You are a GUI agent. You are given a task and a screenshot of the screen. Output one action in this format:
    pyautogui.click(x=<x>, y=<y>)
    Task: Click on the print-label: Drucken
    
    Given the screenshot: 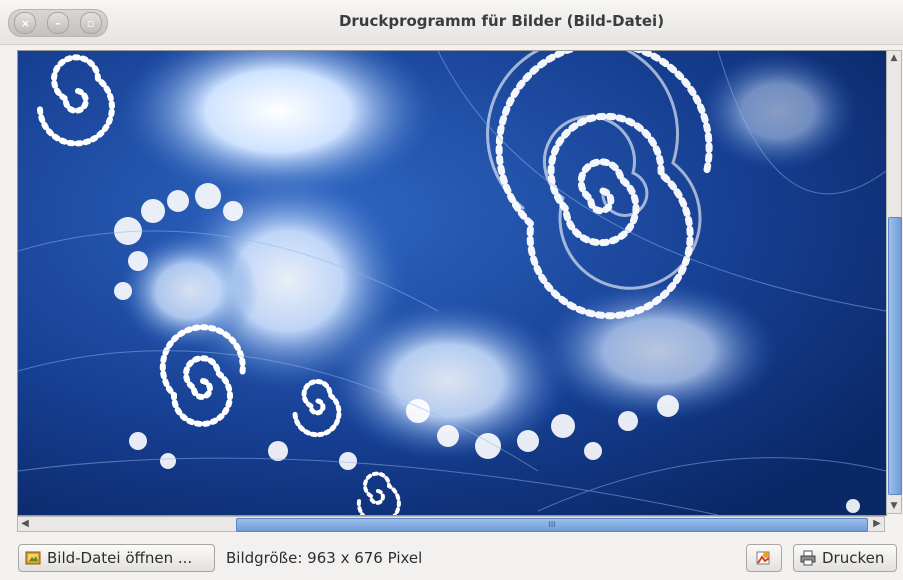 What is the action you would take?
    pyautogui.click(x=853, y=558)
    